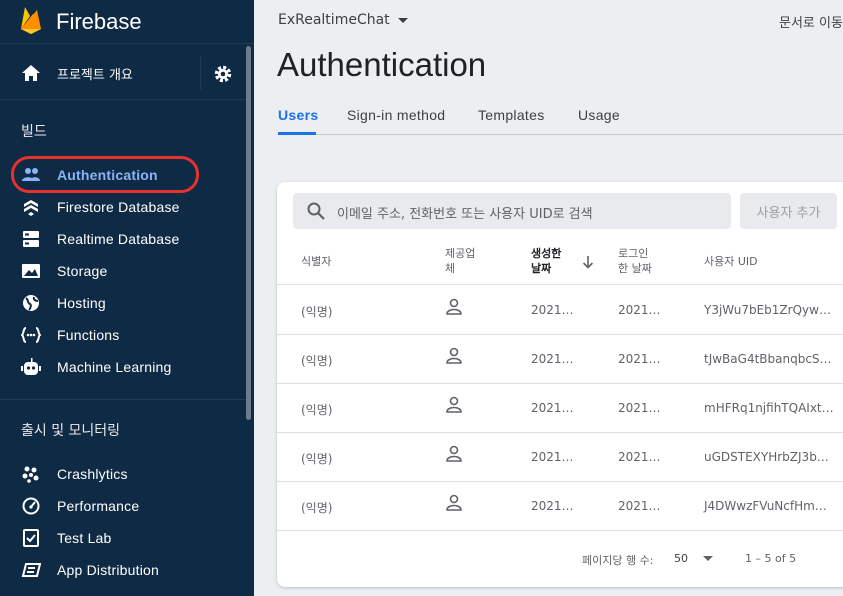  I want to click on divider, so click(200, 73).